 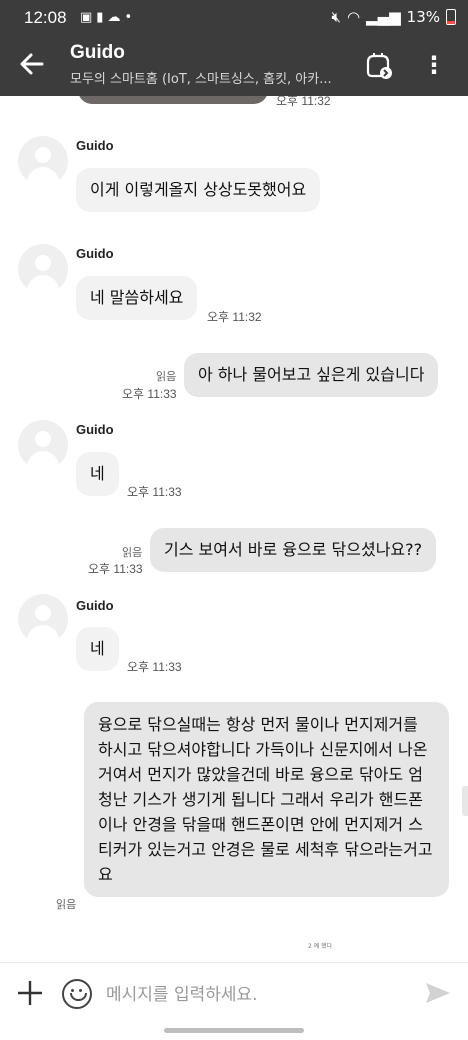 I want to click on signal-icon: ▂▄▆, so click(x=383, y=17).